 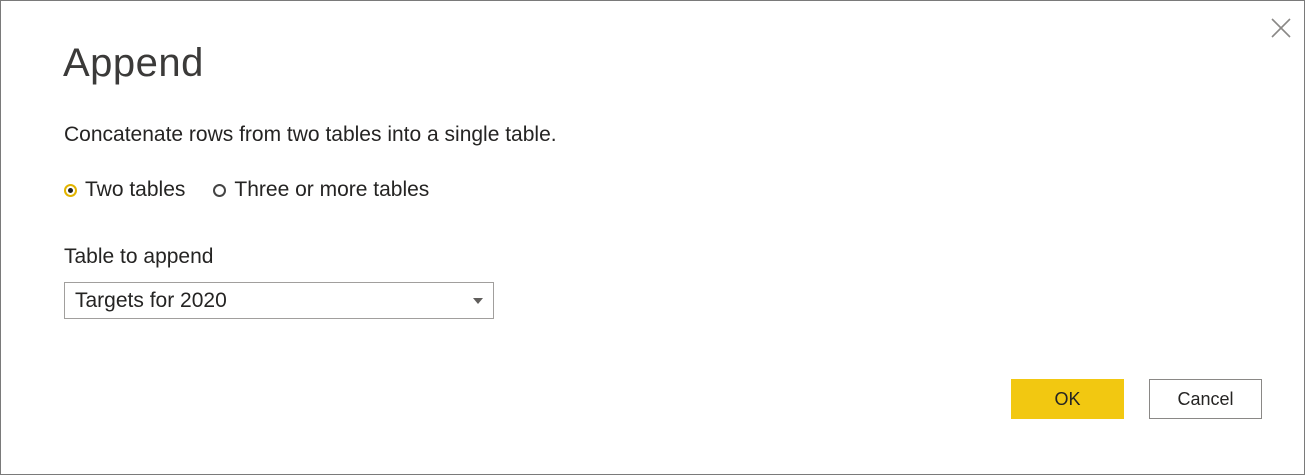 I want to click on append-mode-radio-group: Two tables Three or more tables, so click(x=260, y=190).